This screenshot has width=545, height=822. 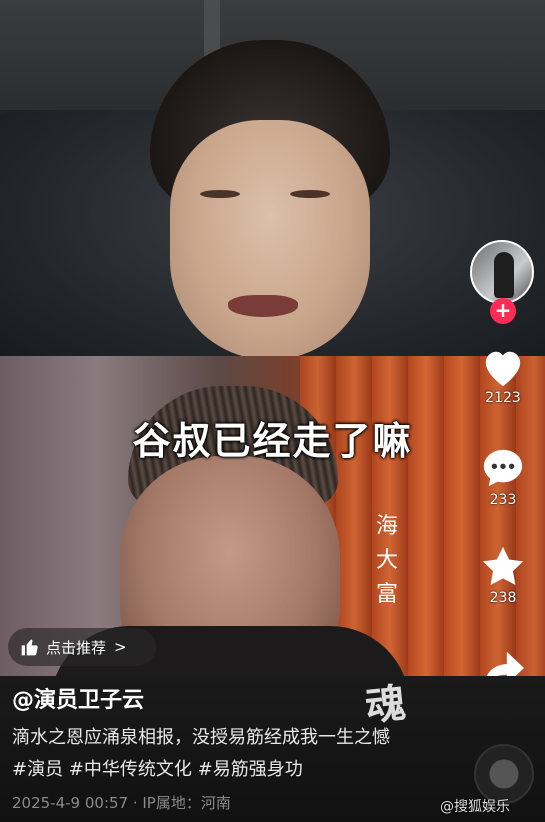 What do you see at coordinates (386, 560) in the screenshot?
I see `character-name-label: 海大富` at bounding box center [386, 560].